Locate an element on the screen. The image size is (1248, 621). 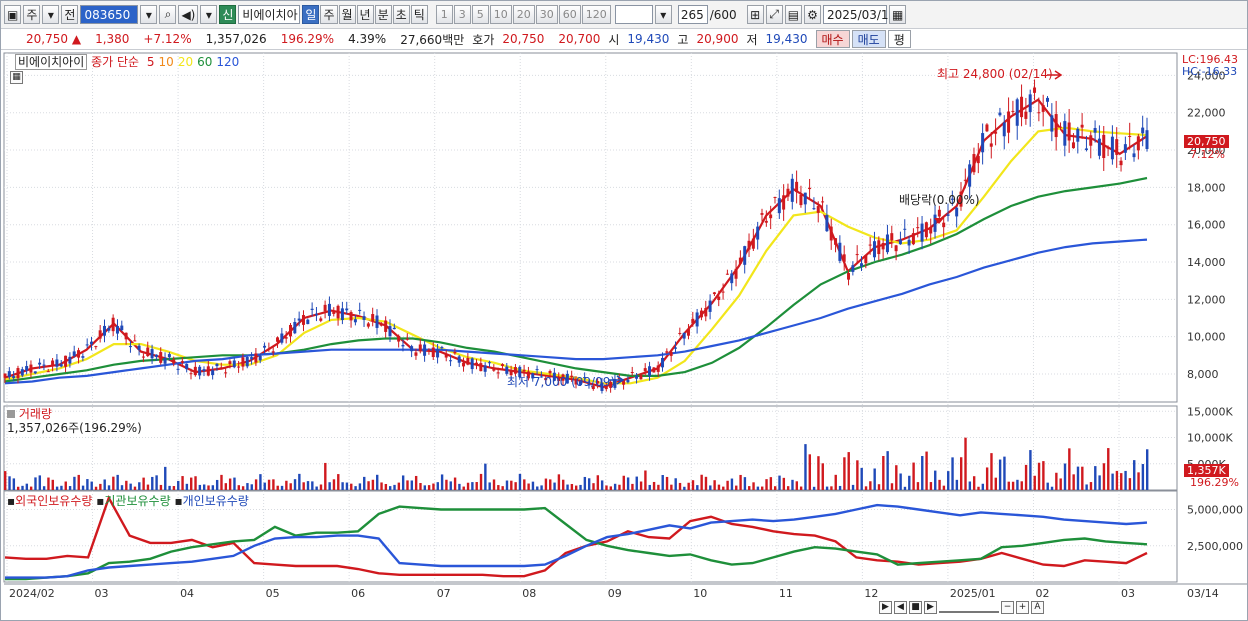
scroll-right-icon: ▶ is located at coordinates (885, 607).